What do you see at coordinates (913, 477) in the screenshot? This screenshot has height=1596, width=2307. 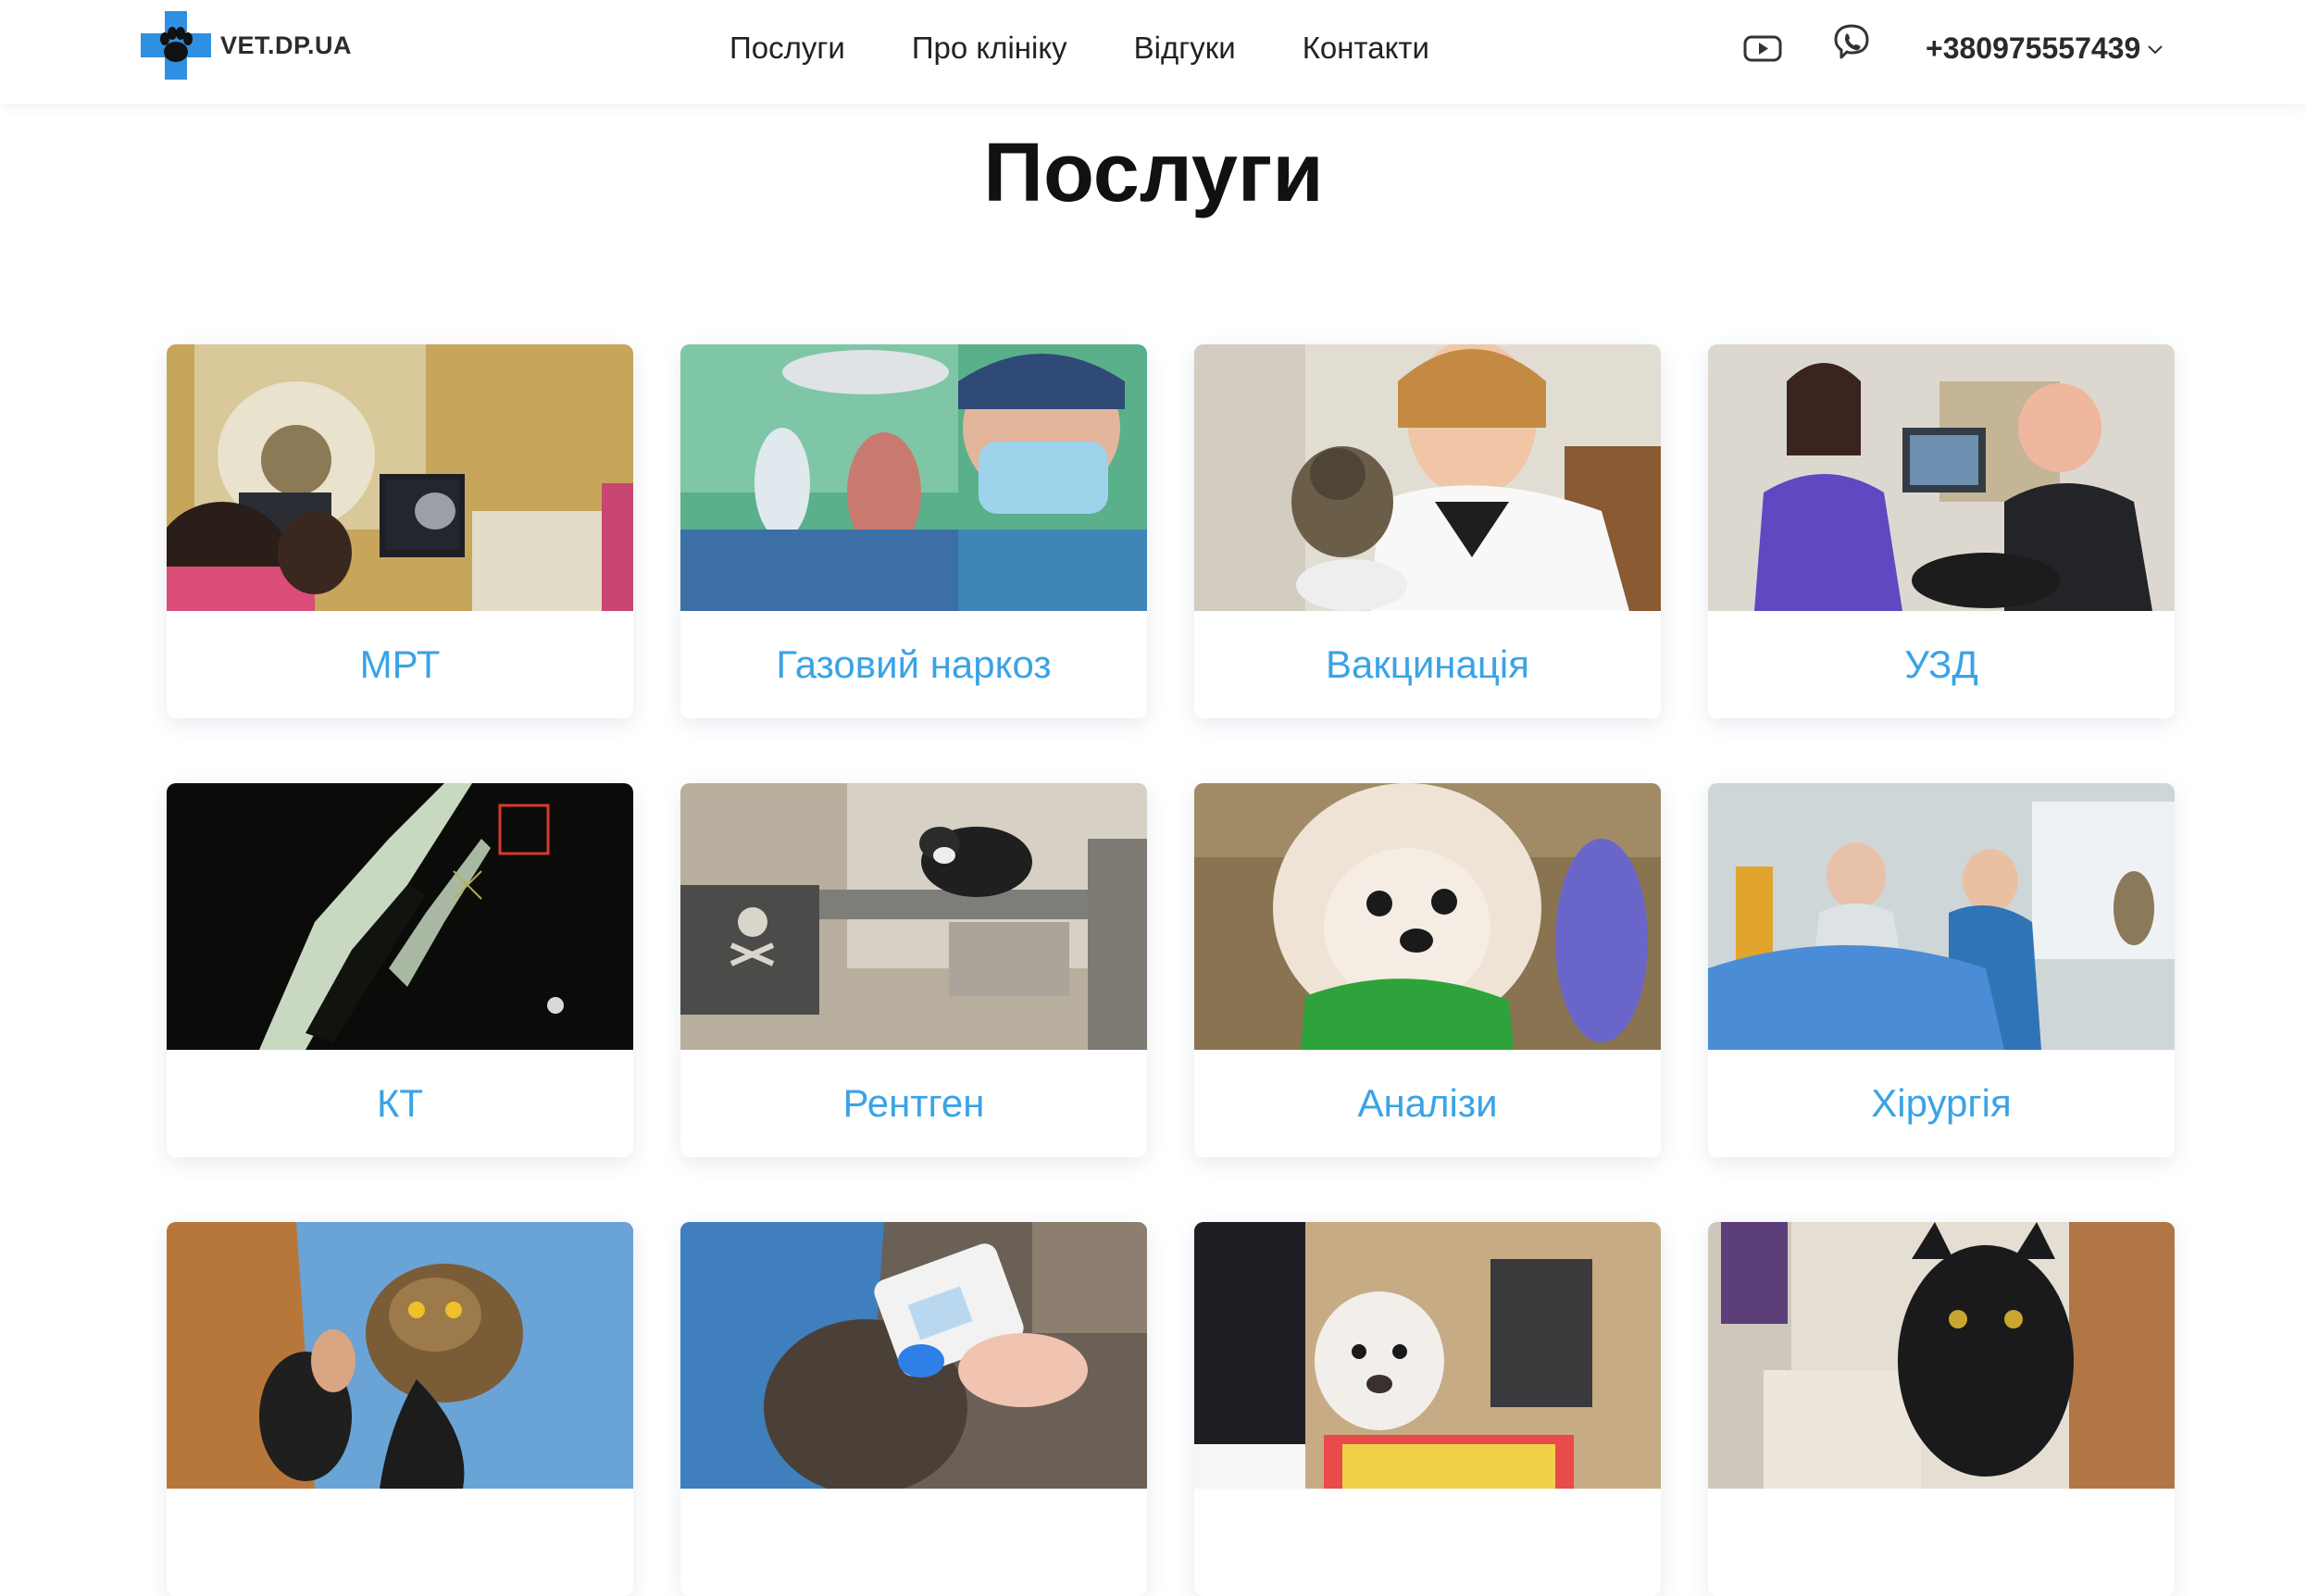 I see `surgeon-mask-photo` at bounding box center [913, 477].